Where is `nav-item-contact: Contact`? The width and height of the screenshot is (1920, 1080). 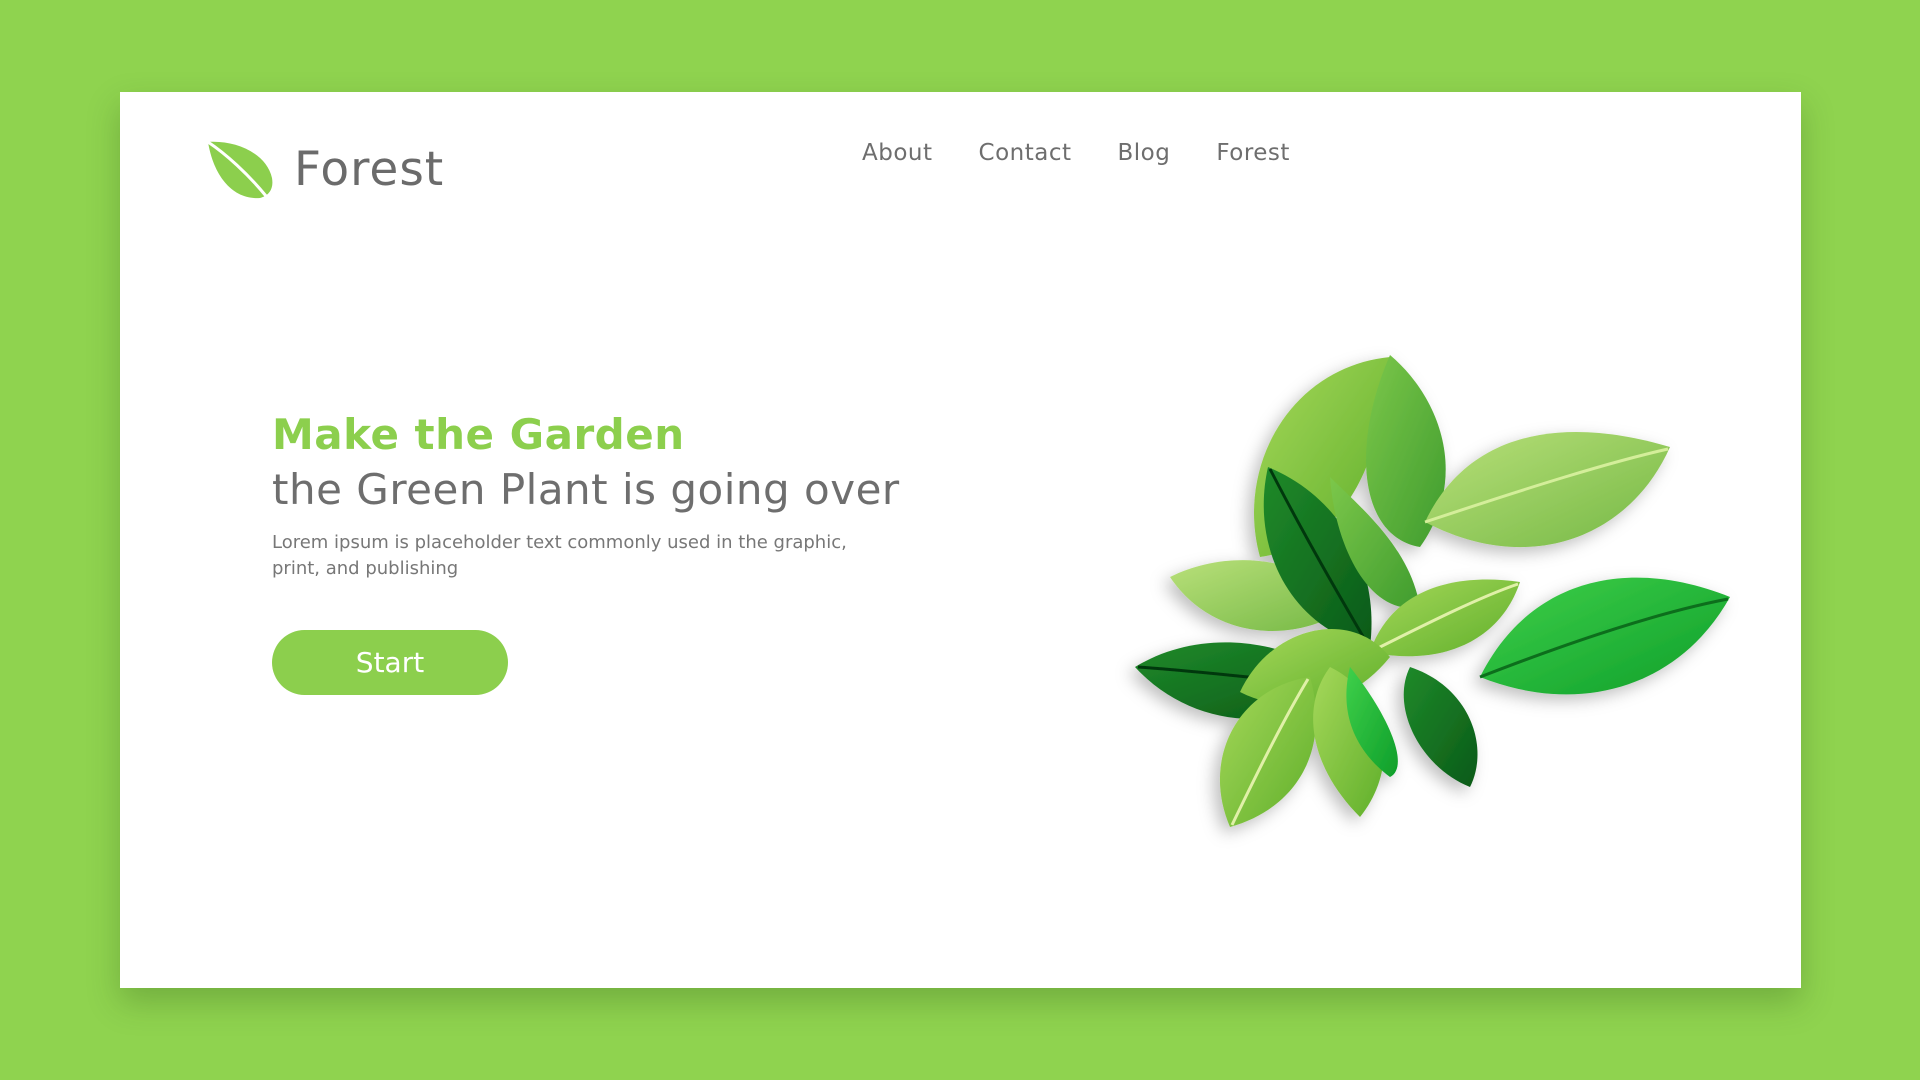
nav-item-contact: Contact is located at coordinates (1025, 153).